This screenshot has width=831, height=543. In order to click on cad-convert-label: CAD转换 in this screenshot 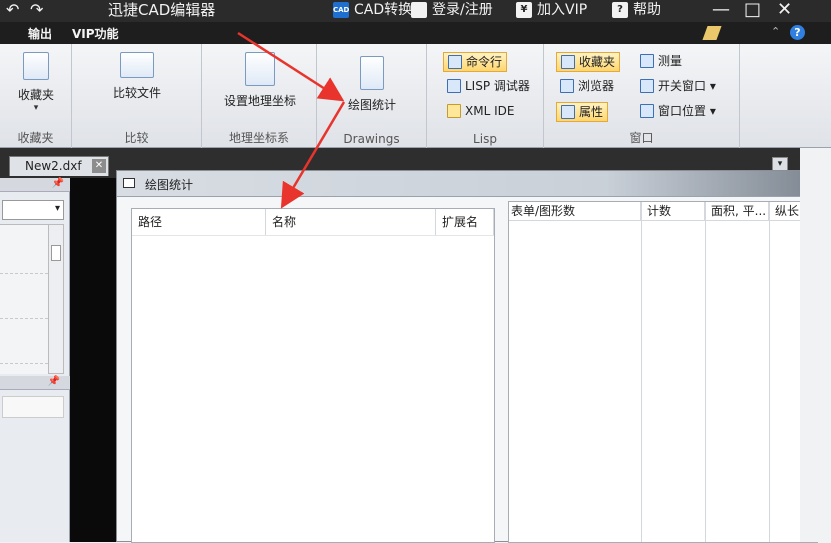, I will do `click(383, 10)`.